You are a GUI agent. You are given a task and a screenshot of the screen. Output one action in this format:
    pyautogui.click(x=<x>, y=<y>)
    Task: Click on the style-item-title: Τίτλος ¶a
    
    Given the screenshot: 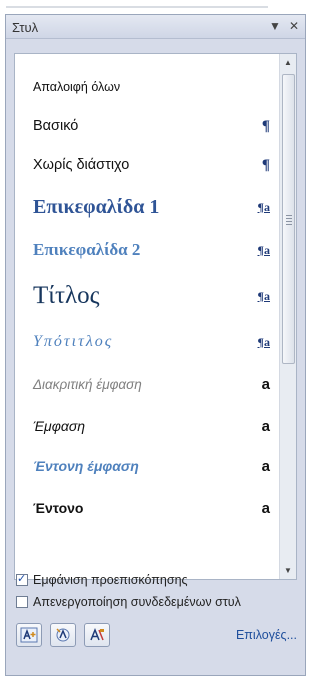 What is the action you would take?
    pyautogui.click(x=147, y=296)
    